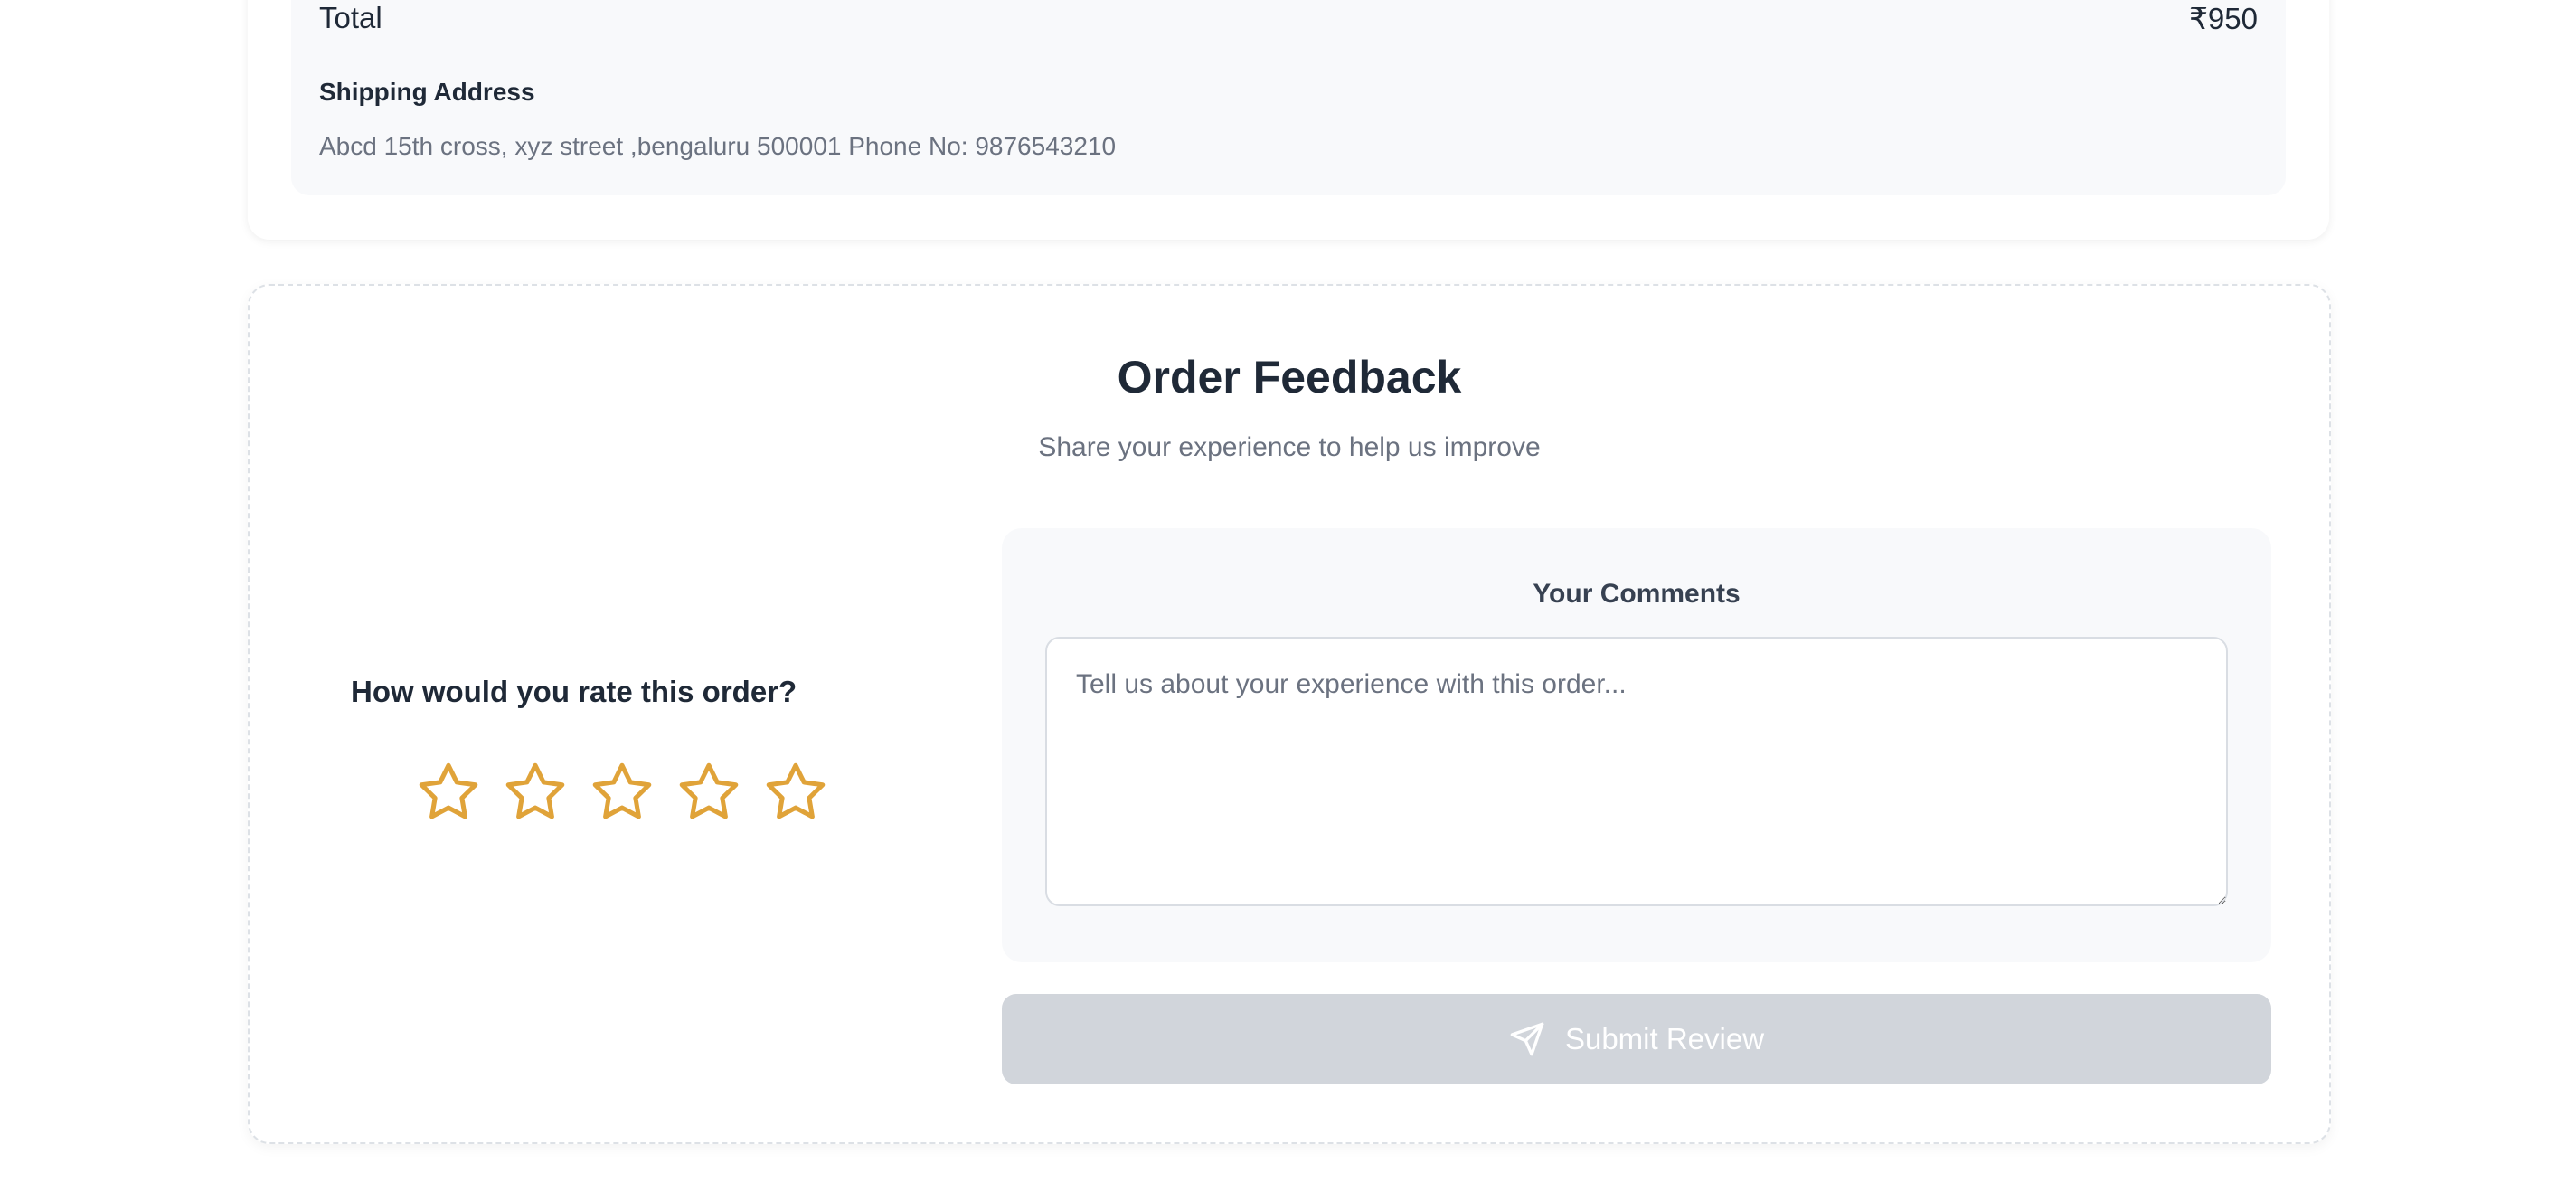  I want to click on send-icon, so click(1527, 1039).